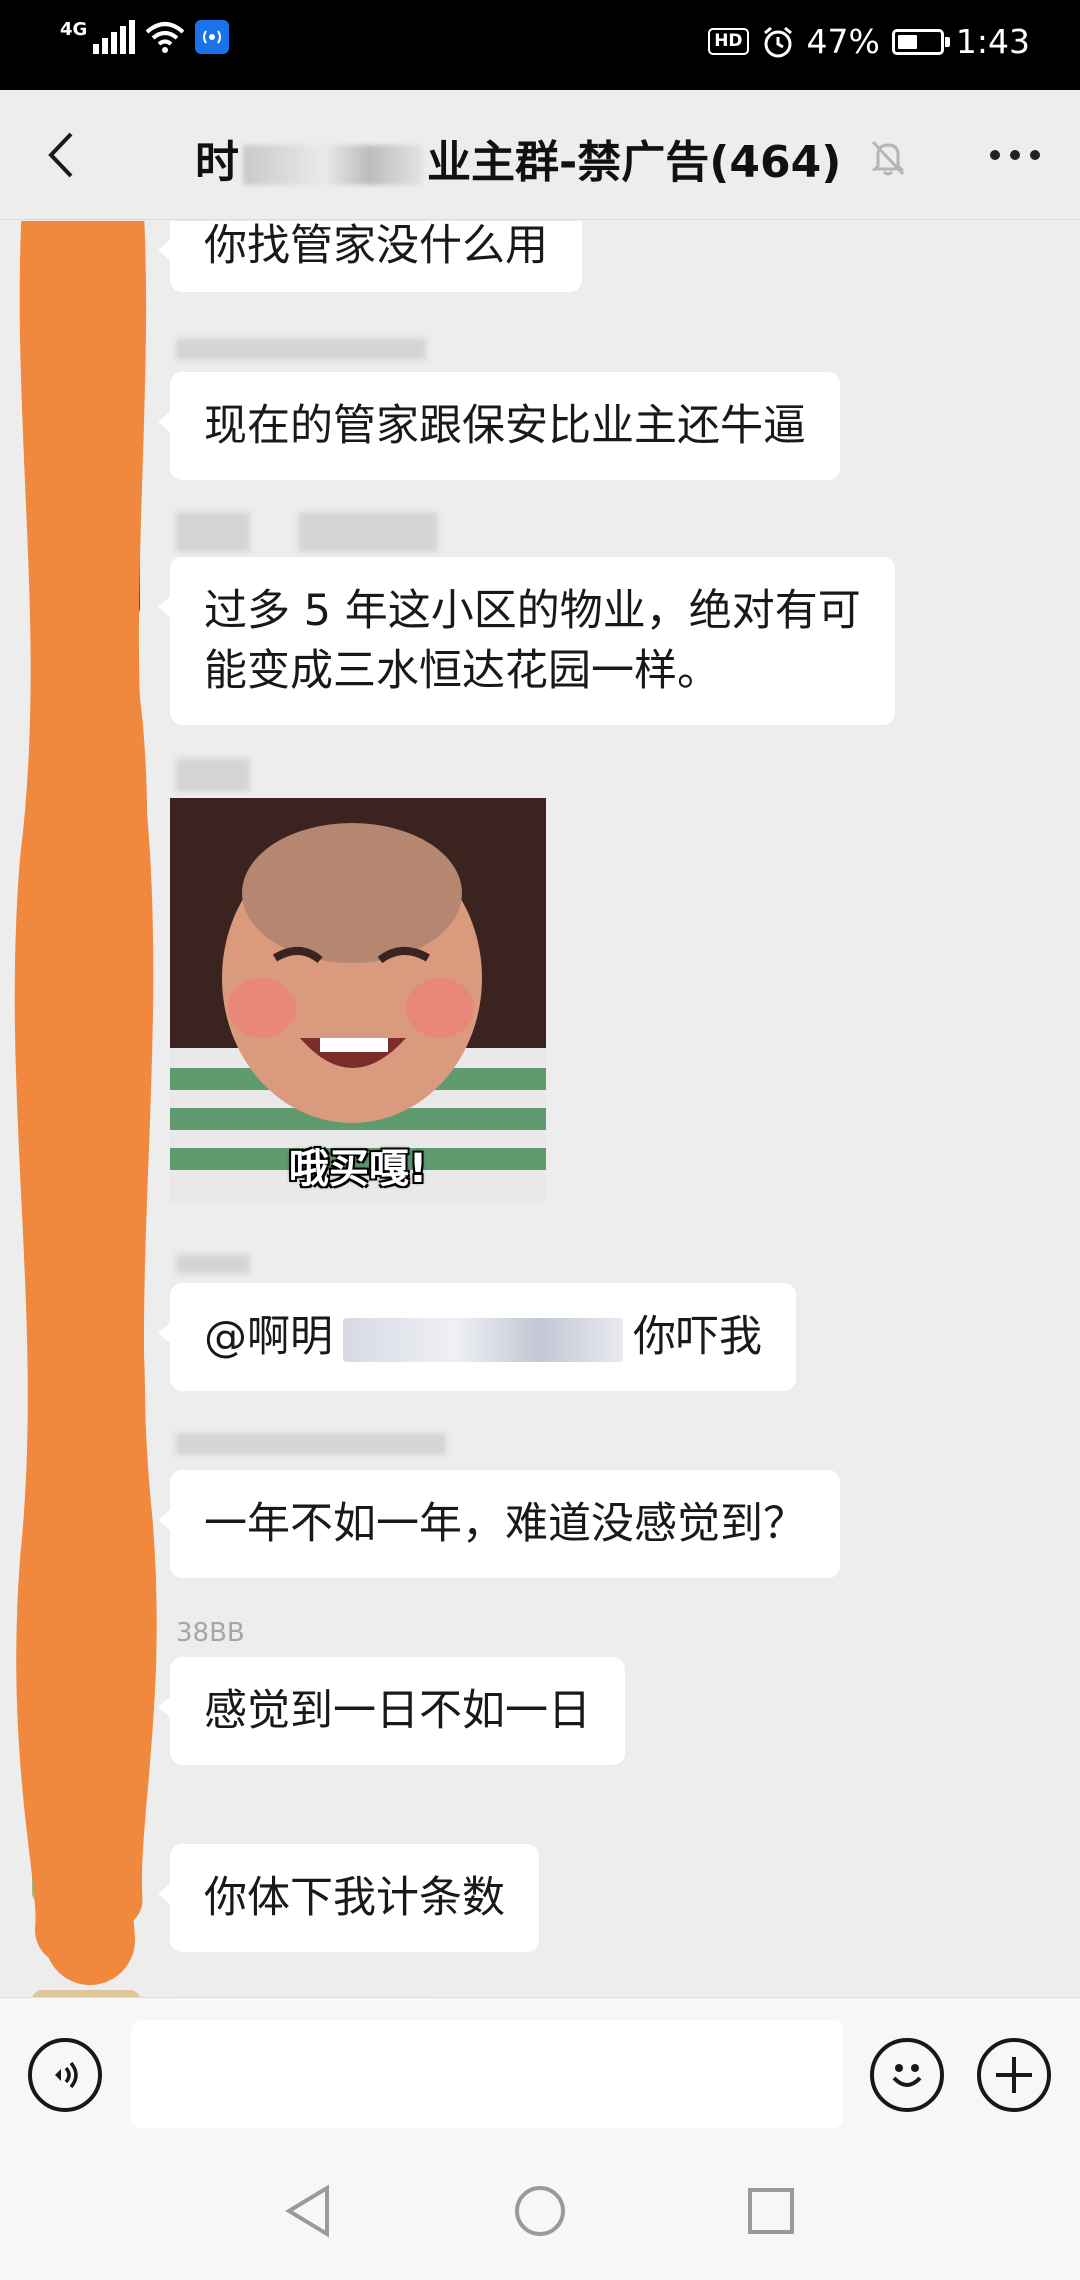 This screenshot has width=1080, height=2280. Describe the element at coordinates (505, 426) in the screenshot. I see `message-text: 现在的管家跟保安比业主还牛逼` at that location.